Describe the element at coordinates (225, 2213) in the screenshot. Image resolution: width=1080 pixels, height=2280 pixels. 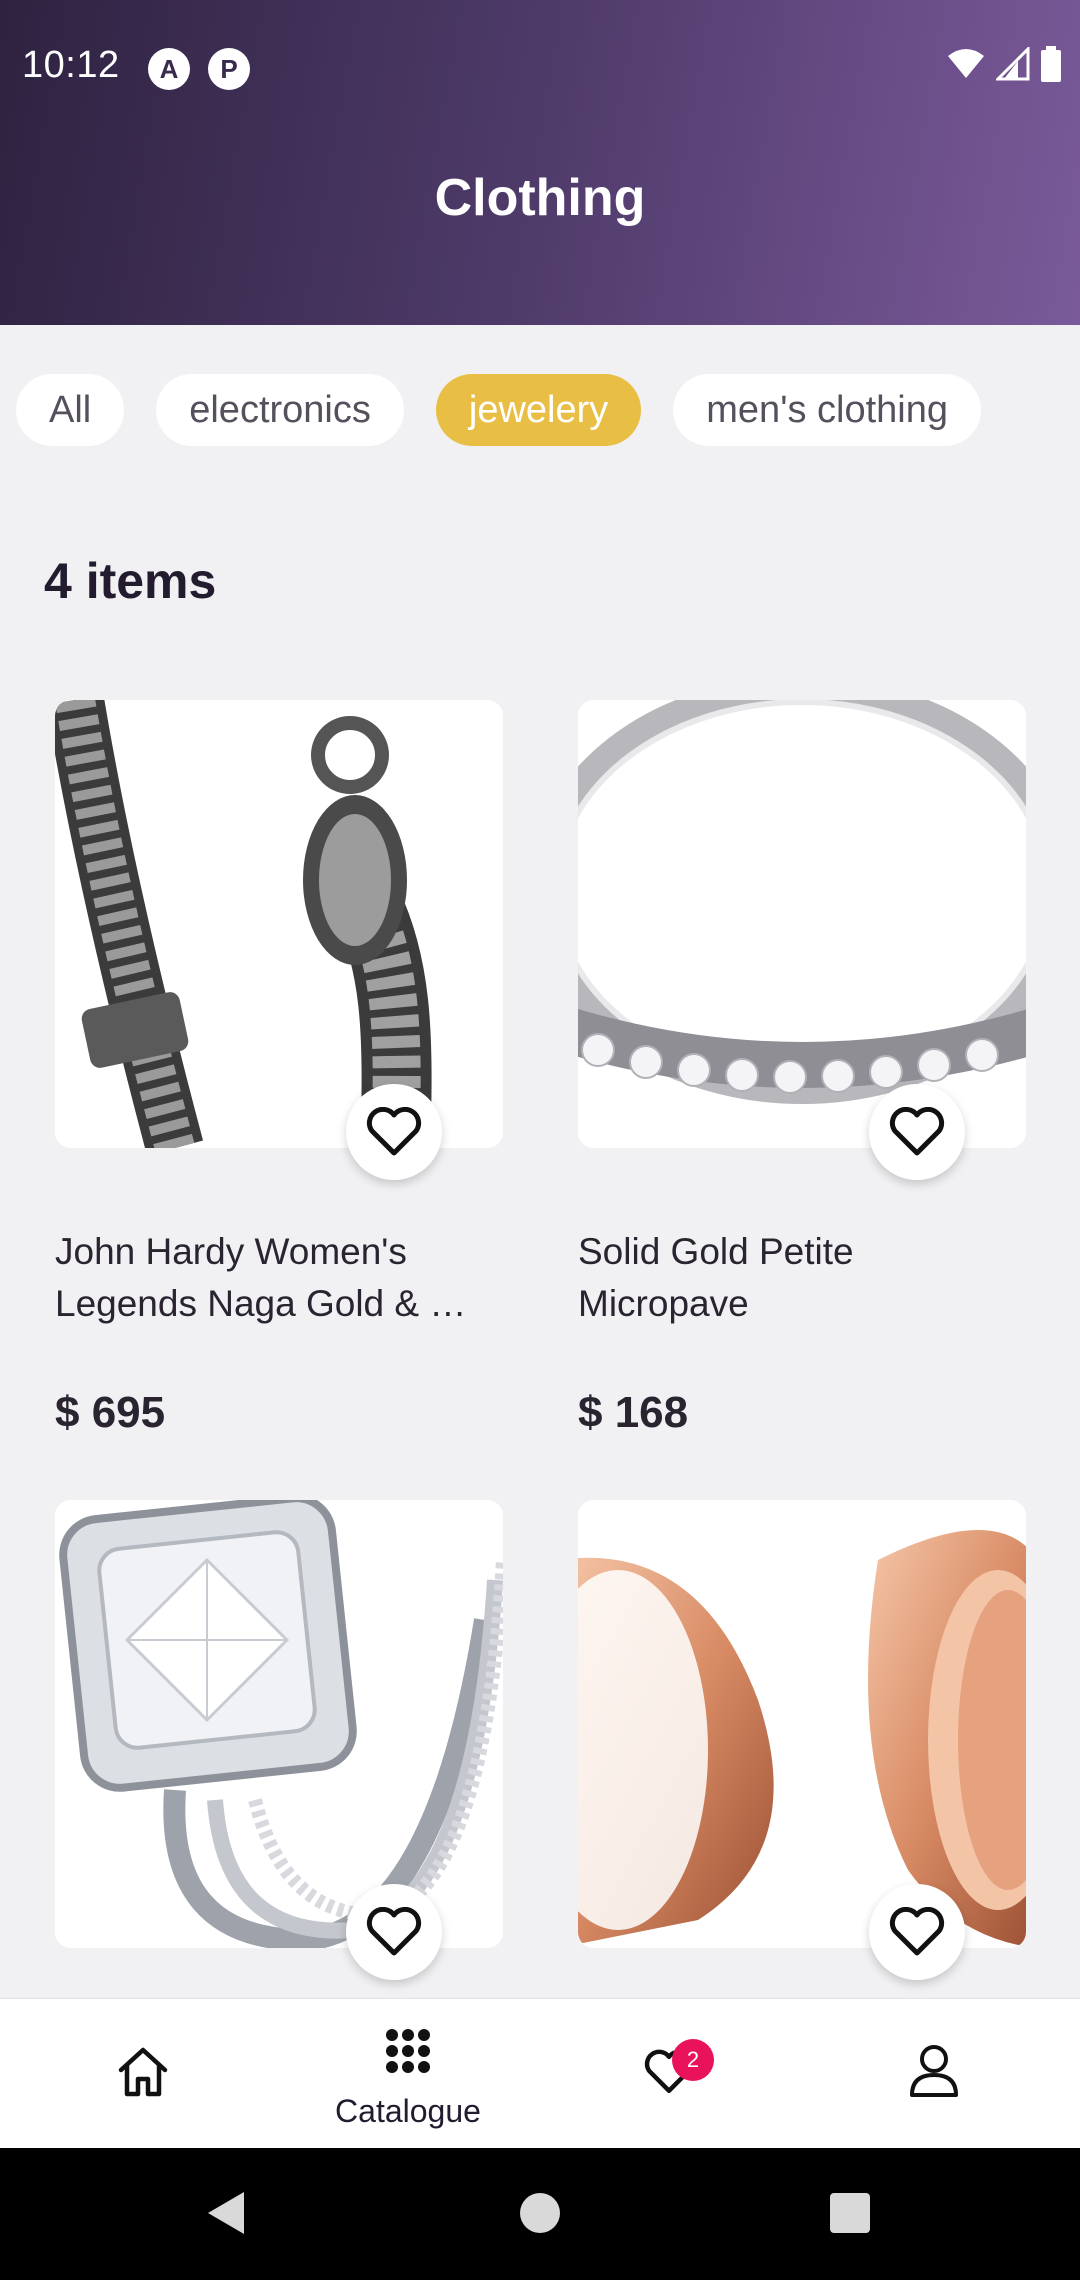
I see `back-icon` at that location.